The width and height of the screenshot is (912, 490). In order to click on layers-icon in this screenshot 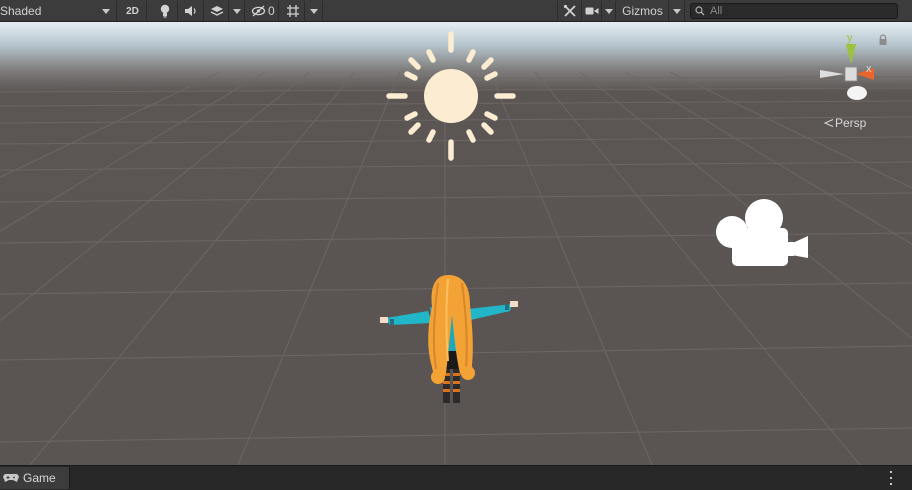, I will do `click(216, 11)`.